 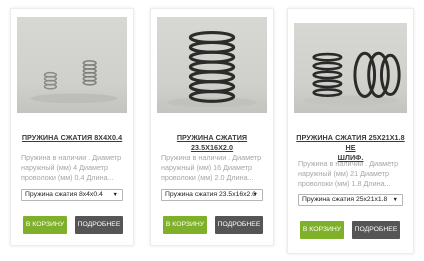 What do you see at coordinates (212, 143) in the screenshot?
I see `product-title: ПРУЖИНА СЖАТИЯ 23.5Х16Х2.0` at bounding box center [212, 143].